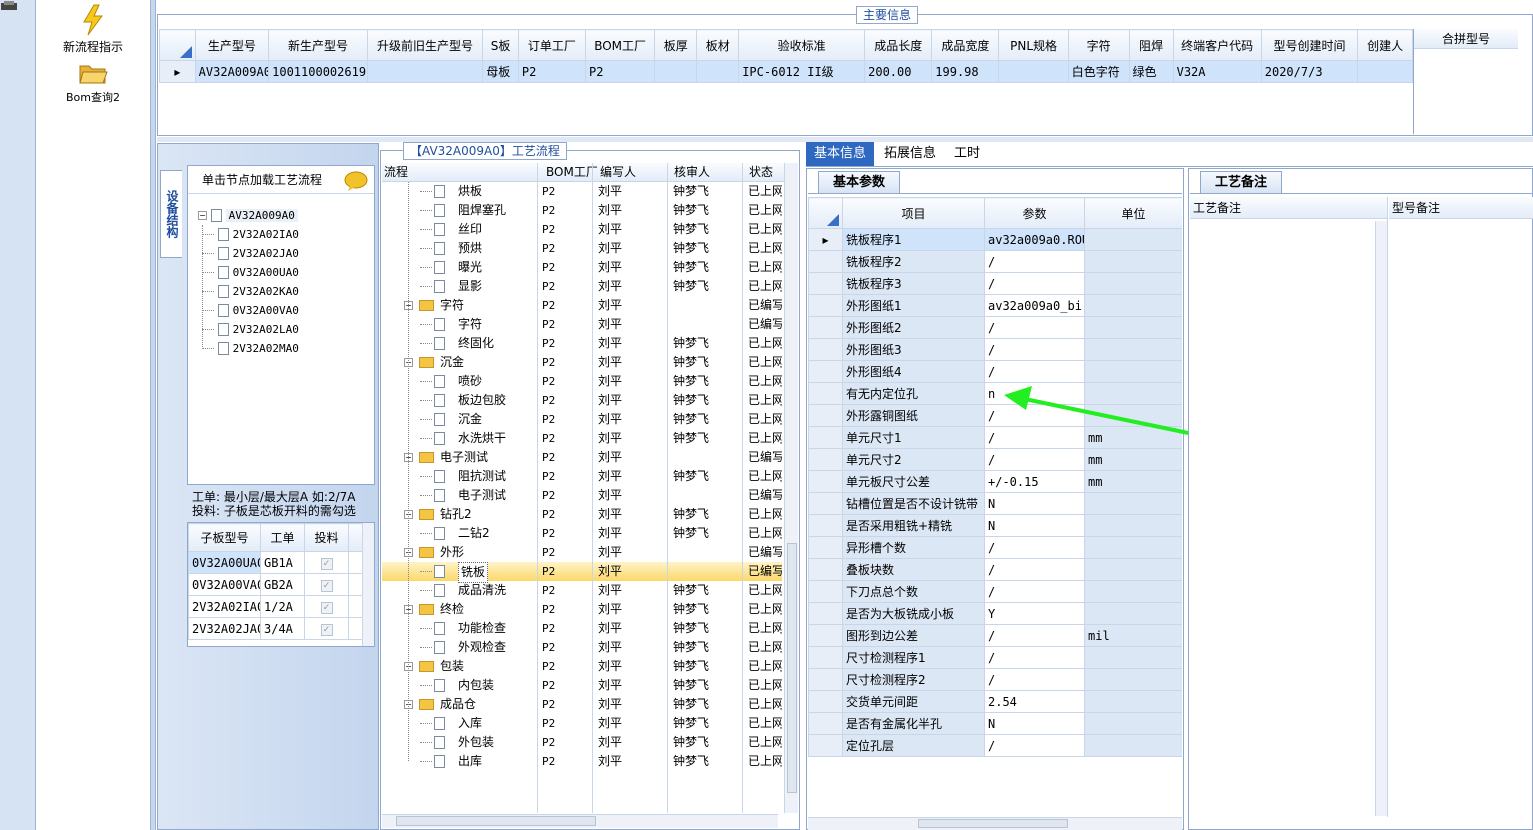 The height and width of the screenshot is (830, 1533). Describe the element at coordinates (582, 685) in the screenshot. I see `flow-row: 内包装 P2 刘平 钟梦飞 已上网` at that location.